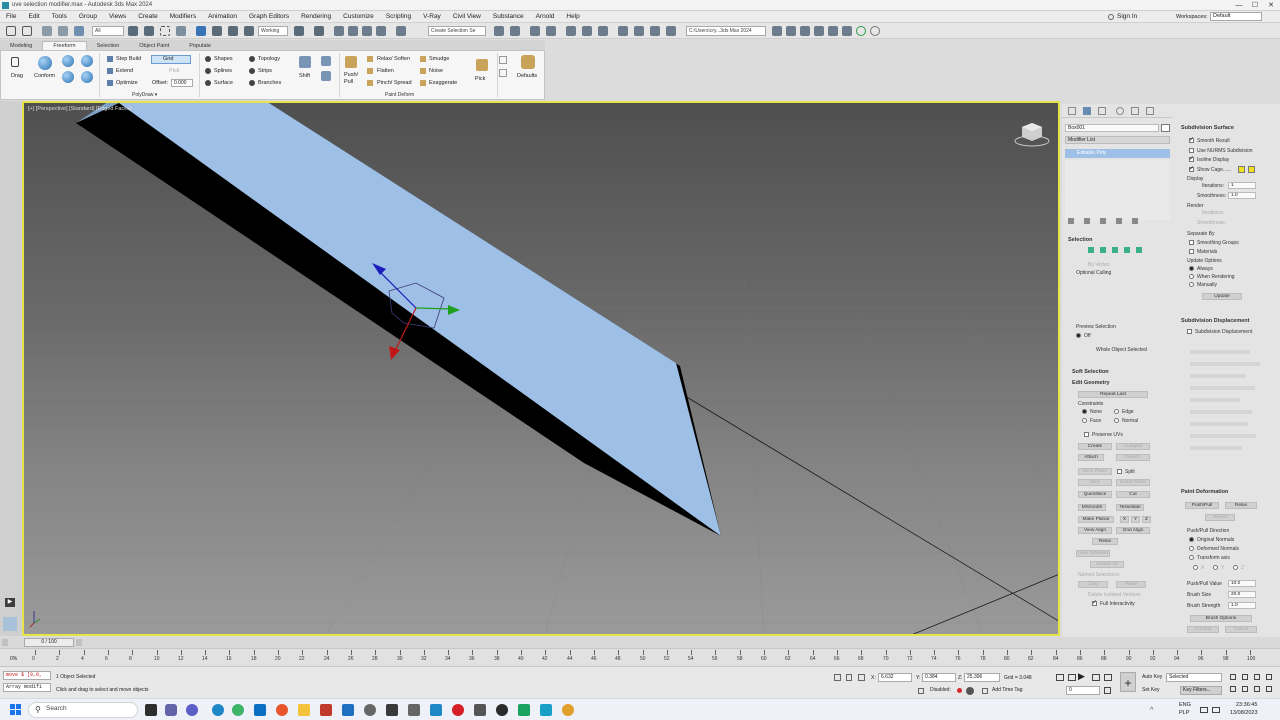 This screenshot has width=1280, height=720. Describe the element at coordinates (1233, 677) in the screenshot. I see `zoom-icon` at that location.